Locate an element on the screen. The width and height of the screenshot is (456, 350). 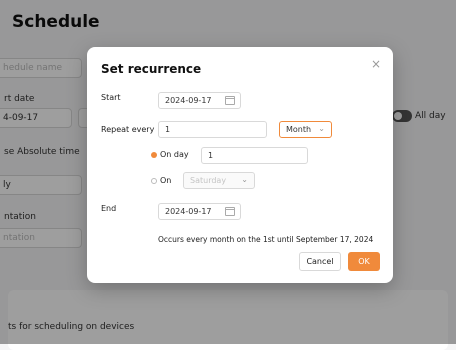
on-weekday-radio: On is located at coordinates (161, 180).